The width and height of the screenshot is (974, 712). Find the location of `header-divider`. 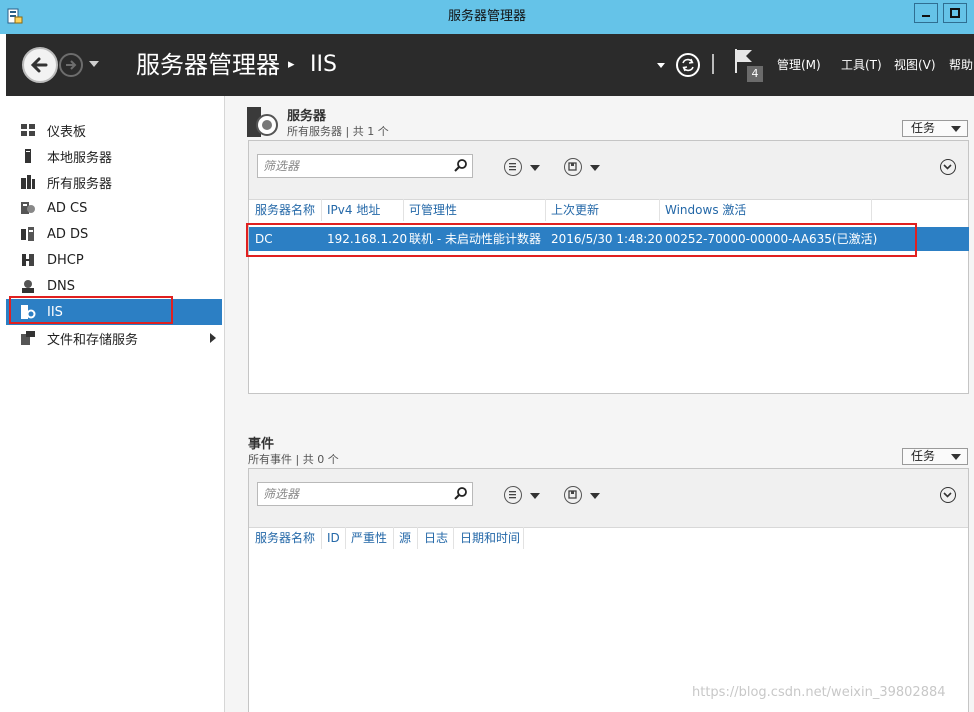

header-divider is located at coordinates (713, 64).